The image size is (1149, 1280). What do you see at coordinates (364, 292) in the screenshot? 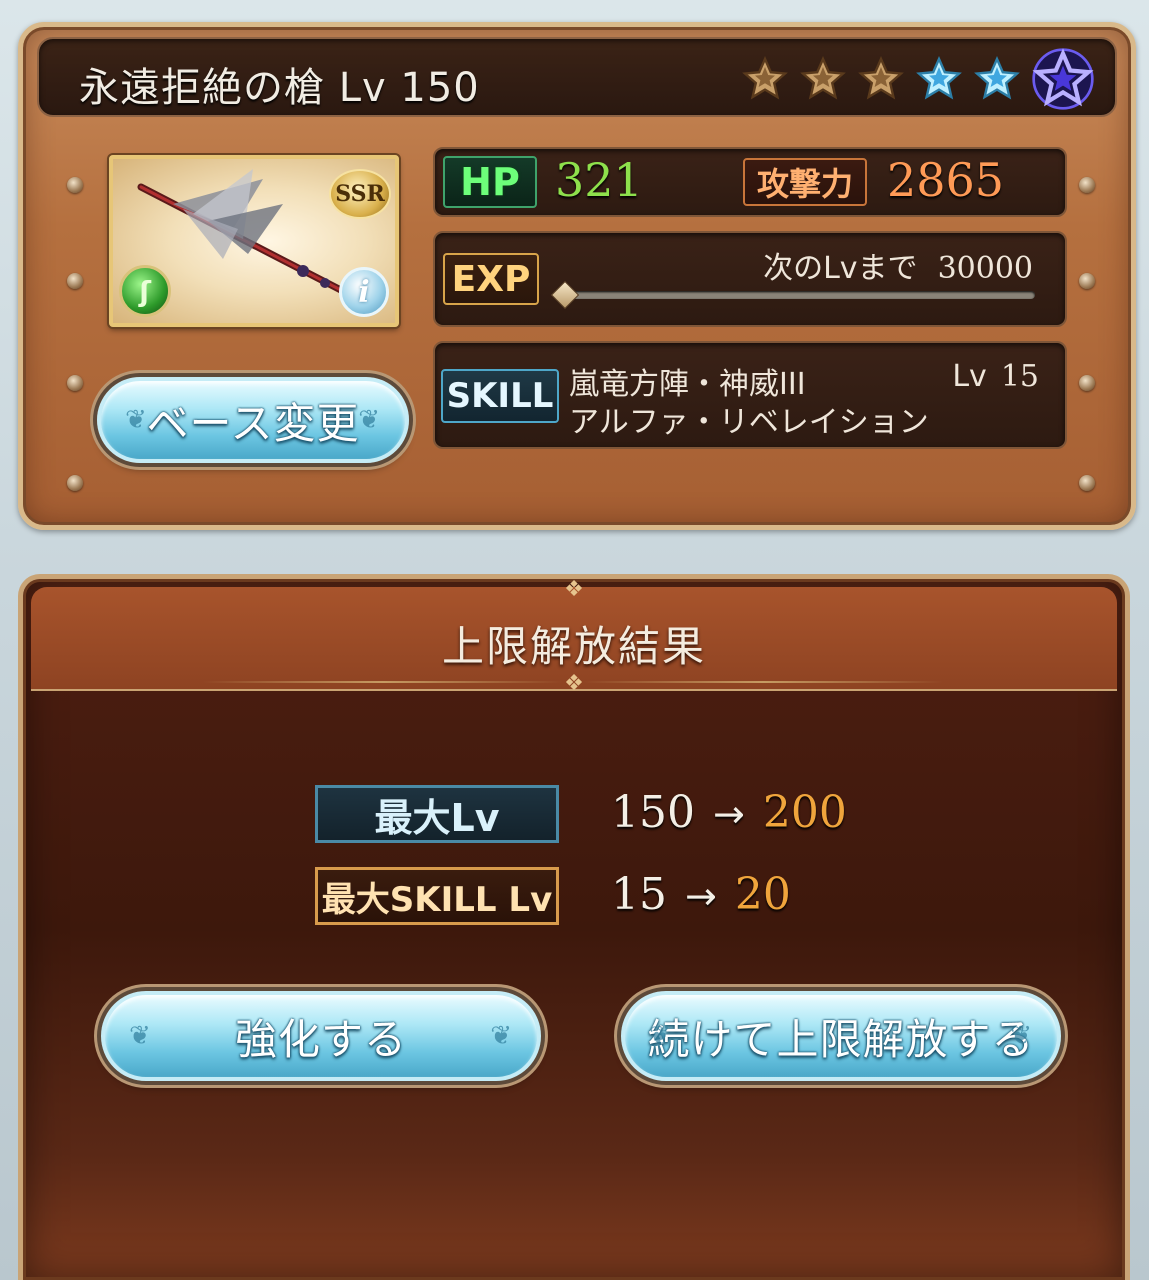
I see `info-icon: i` at bounding box center [364, 292].